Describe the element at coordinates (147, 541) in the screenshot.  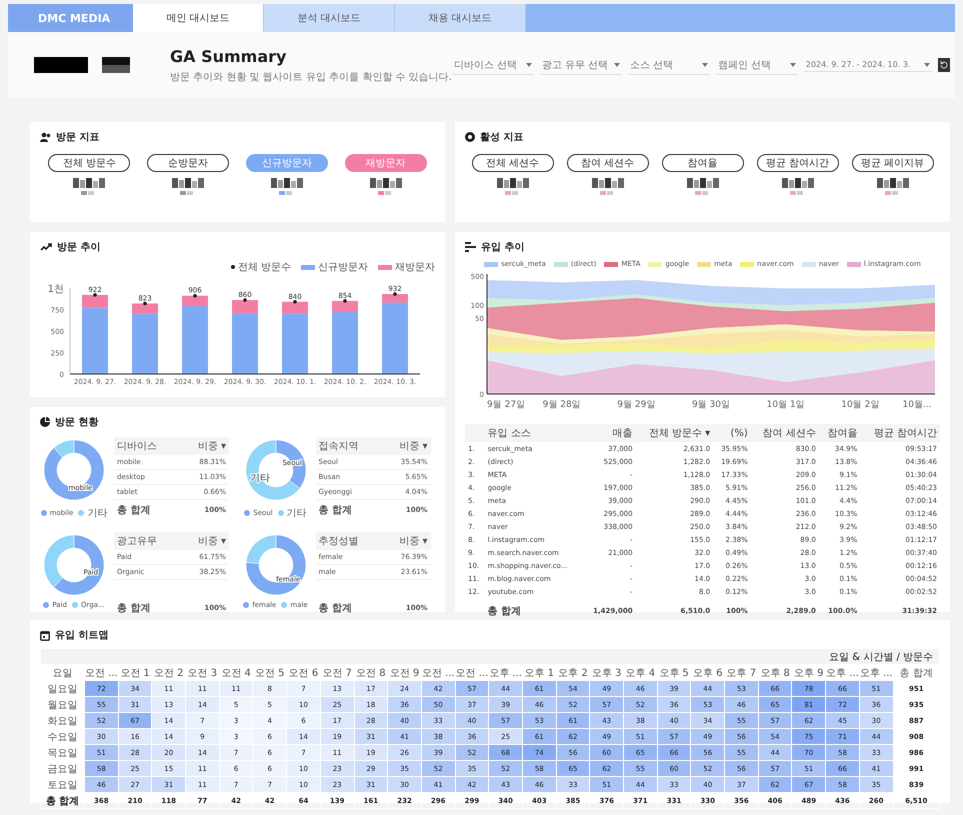
I see `column-header: 광고유무` at that location.